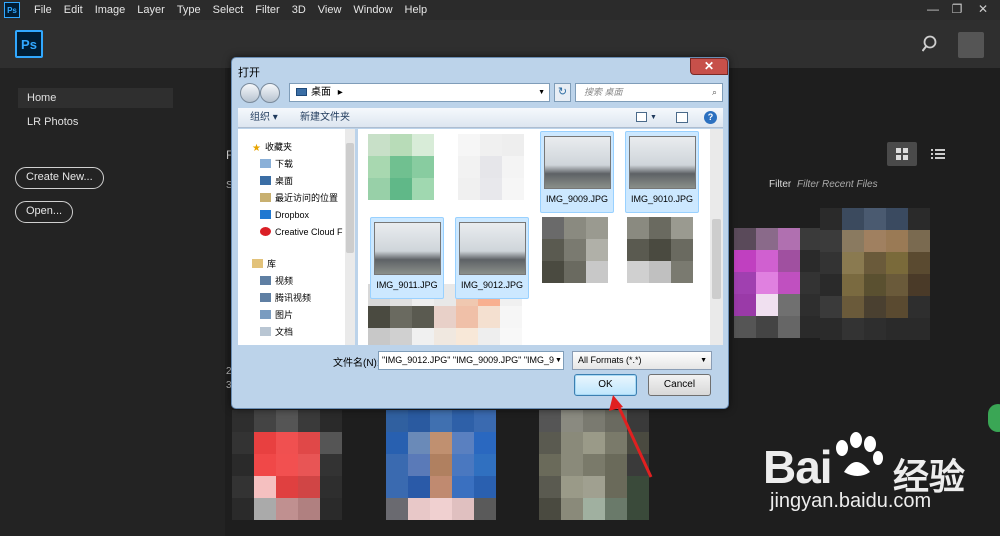 The width and height of the screenshot is (1000, 536). What do you see at coordinates (95, 122) in the screenshot?
I see `sidebar-item-lr-photos: LR Photos` at bounding box center [95, 122].